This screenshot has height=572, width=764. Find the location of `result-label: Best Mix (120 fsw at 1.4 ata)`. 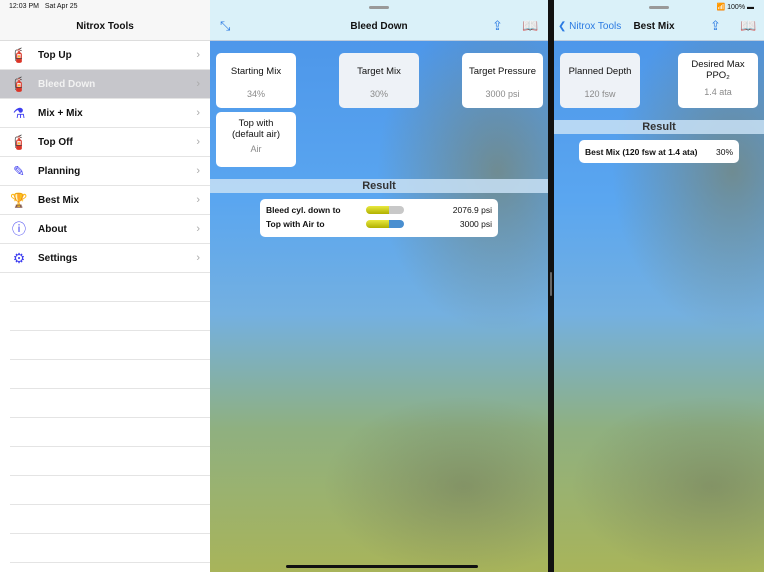

result-label: Best Mix (120 fsw at 1.4 ata) is located at coordinates (641, 151).